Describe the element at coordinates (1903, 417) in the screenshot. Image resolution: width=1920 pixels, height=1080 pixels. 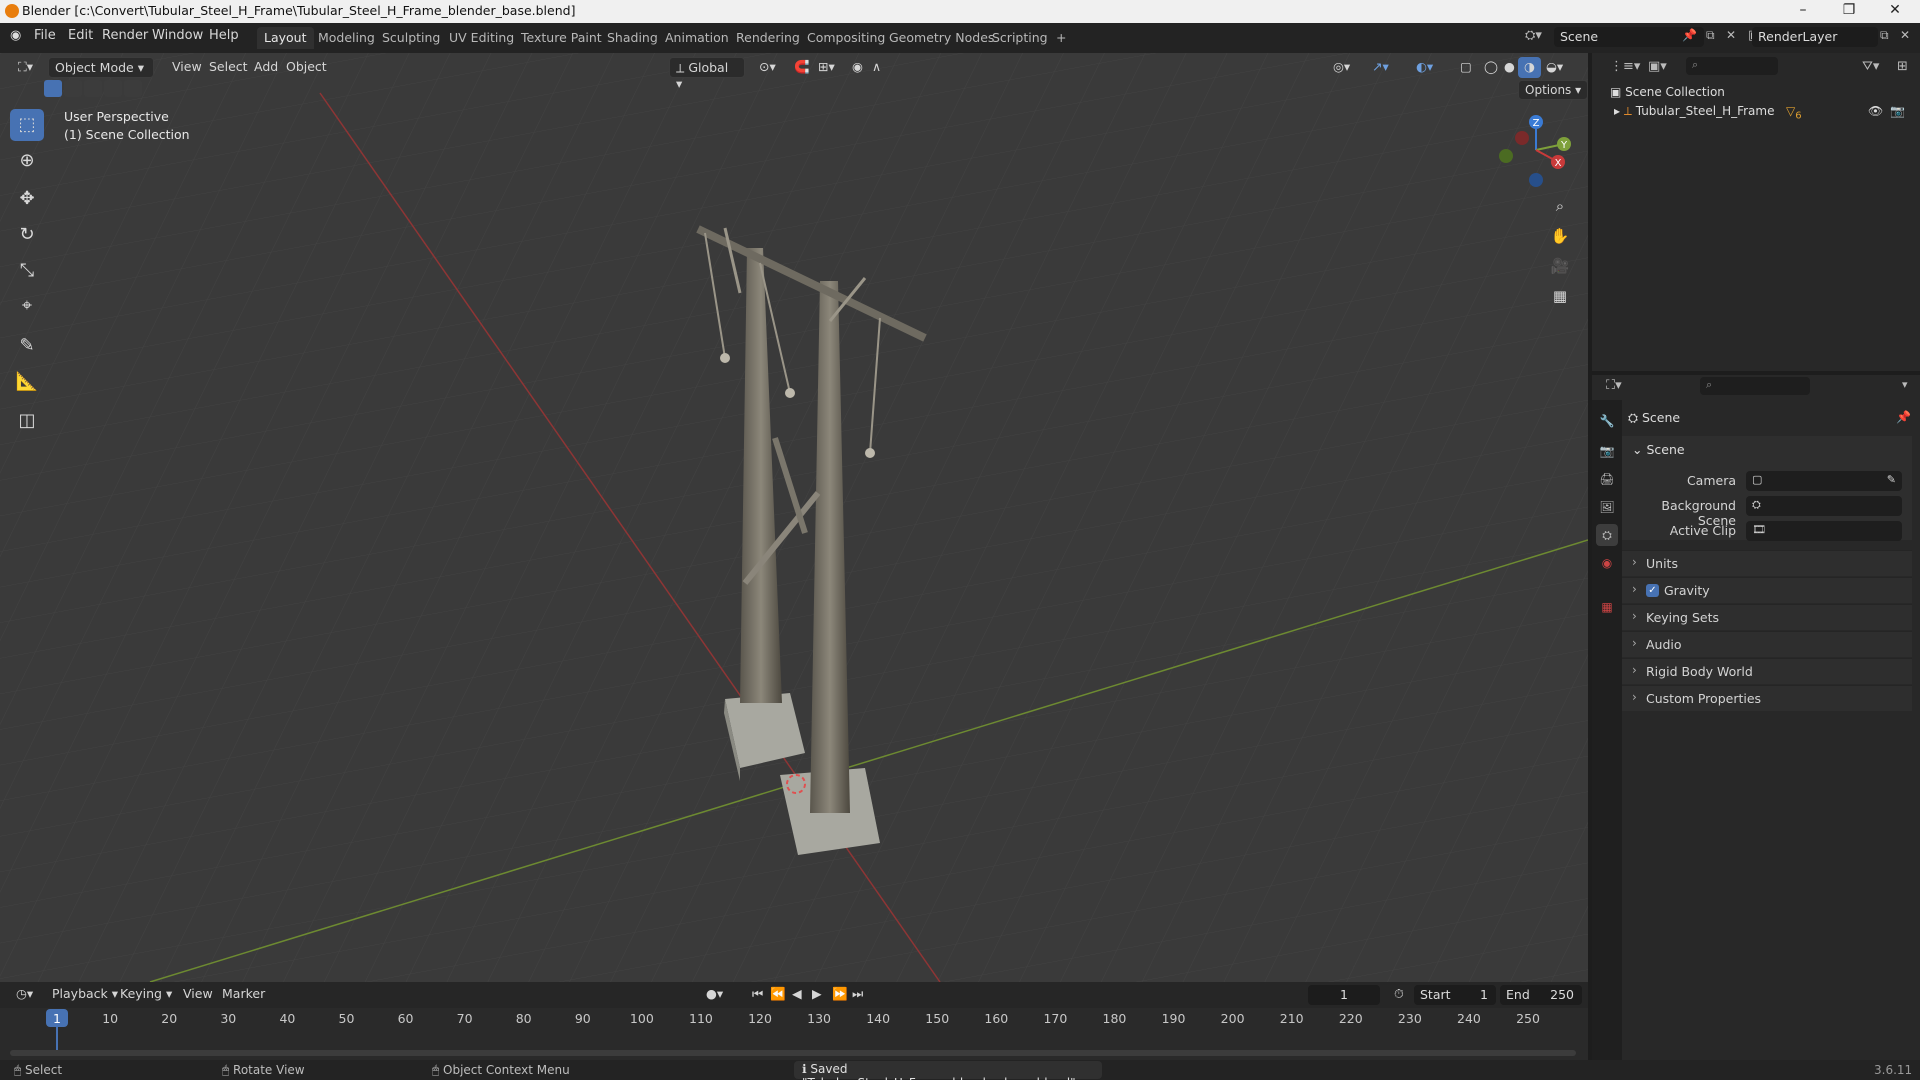
I see `pin-icon: 📌` at that location.